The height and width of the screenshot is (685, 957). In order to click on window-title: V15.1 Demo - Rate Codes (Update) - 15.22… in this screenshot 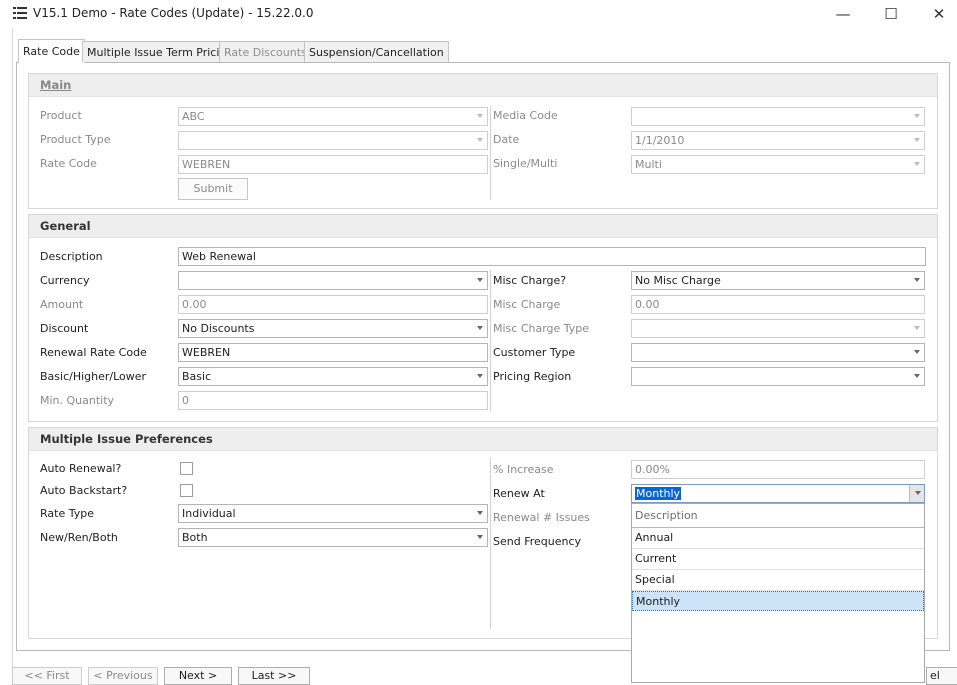, I will do `click(173, 13)`.